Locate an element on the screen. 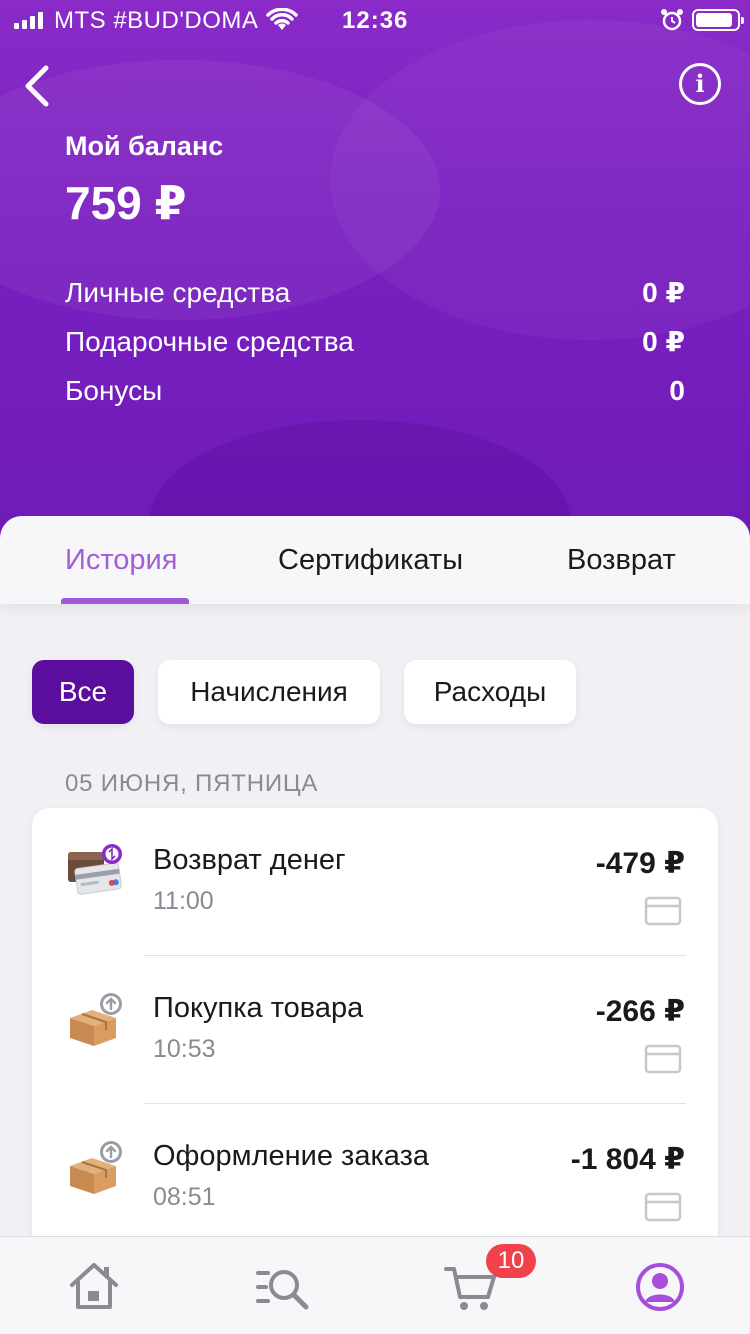  wifi-icon is located at coordinates (282, 19).